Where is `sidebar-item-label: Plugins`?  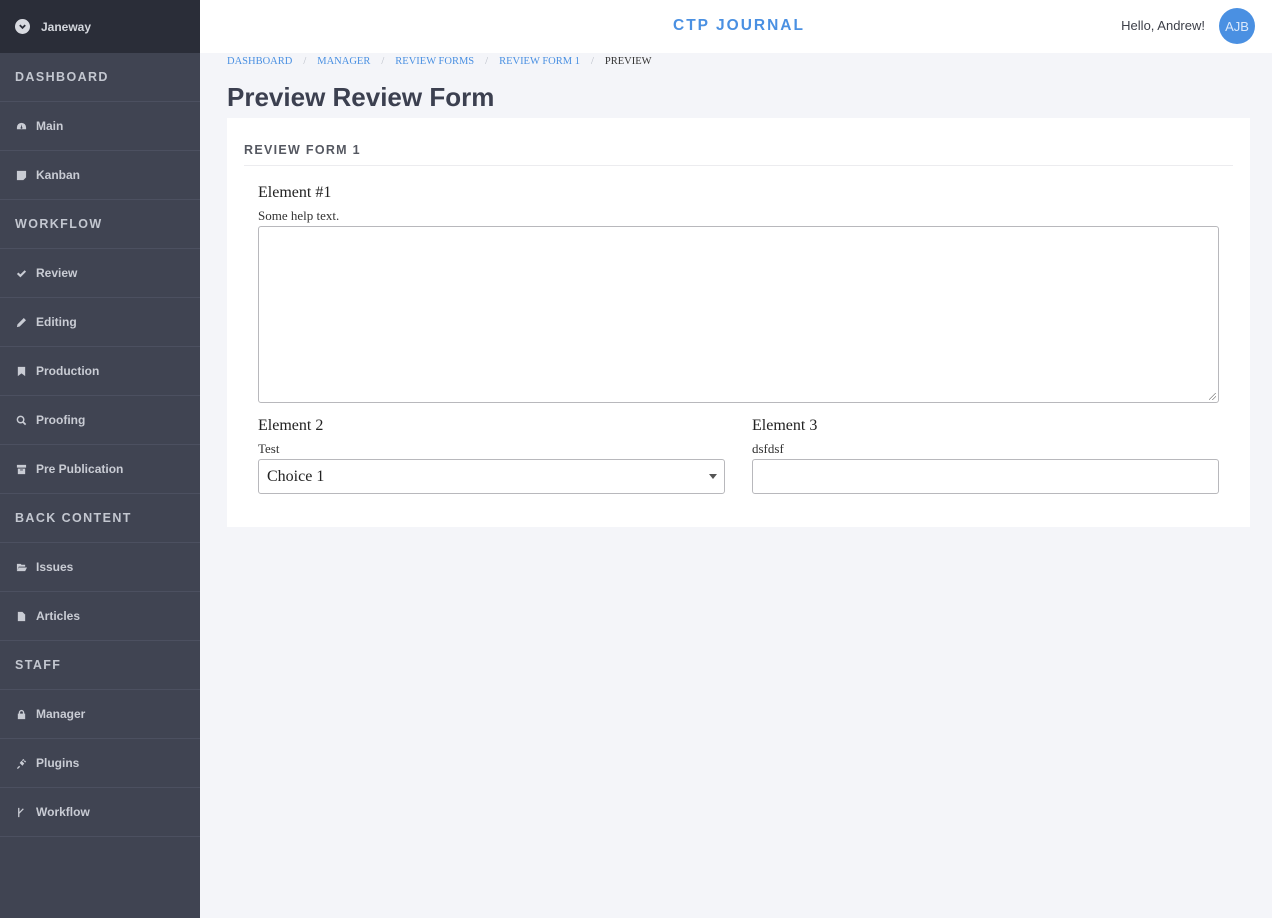 sidebar-item-label: Plugins is located at coordinates (58, 763).